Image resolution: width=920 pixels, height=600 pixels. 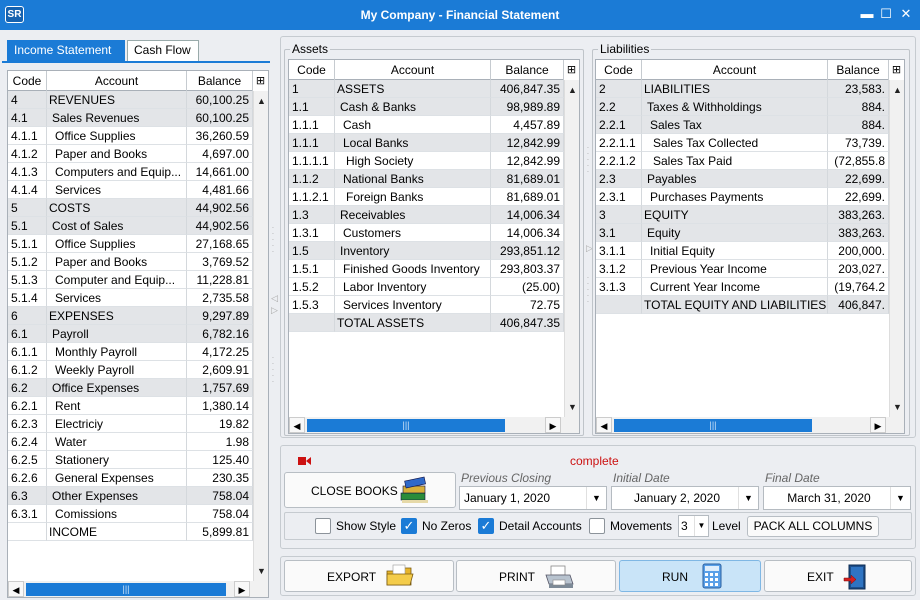 I want to click on table-row: 1.3.1 Customers 14,006.34, so click(x=426, y=233).